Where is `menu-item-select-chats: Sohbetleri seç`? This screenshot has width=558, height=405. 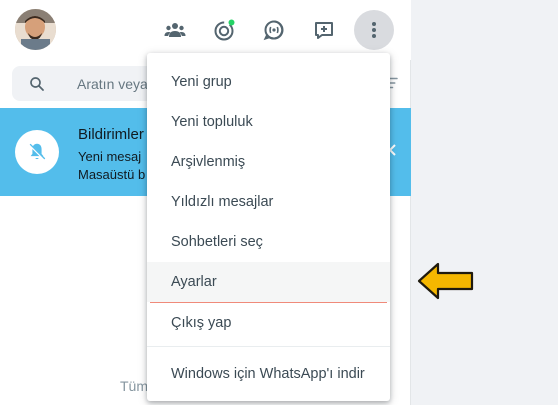 menu-item-select-chats: Sohbetleri seç is located at coordinates (268, 242).